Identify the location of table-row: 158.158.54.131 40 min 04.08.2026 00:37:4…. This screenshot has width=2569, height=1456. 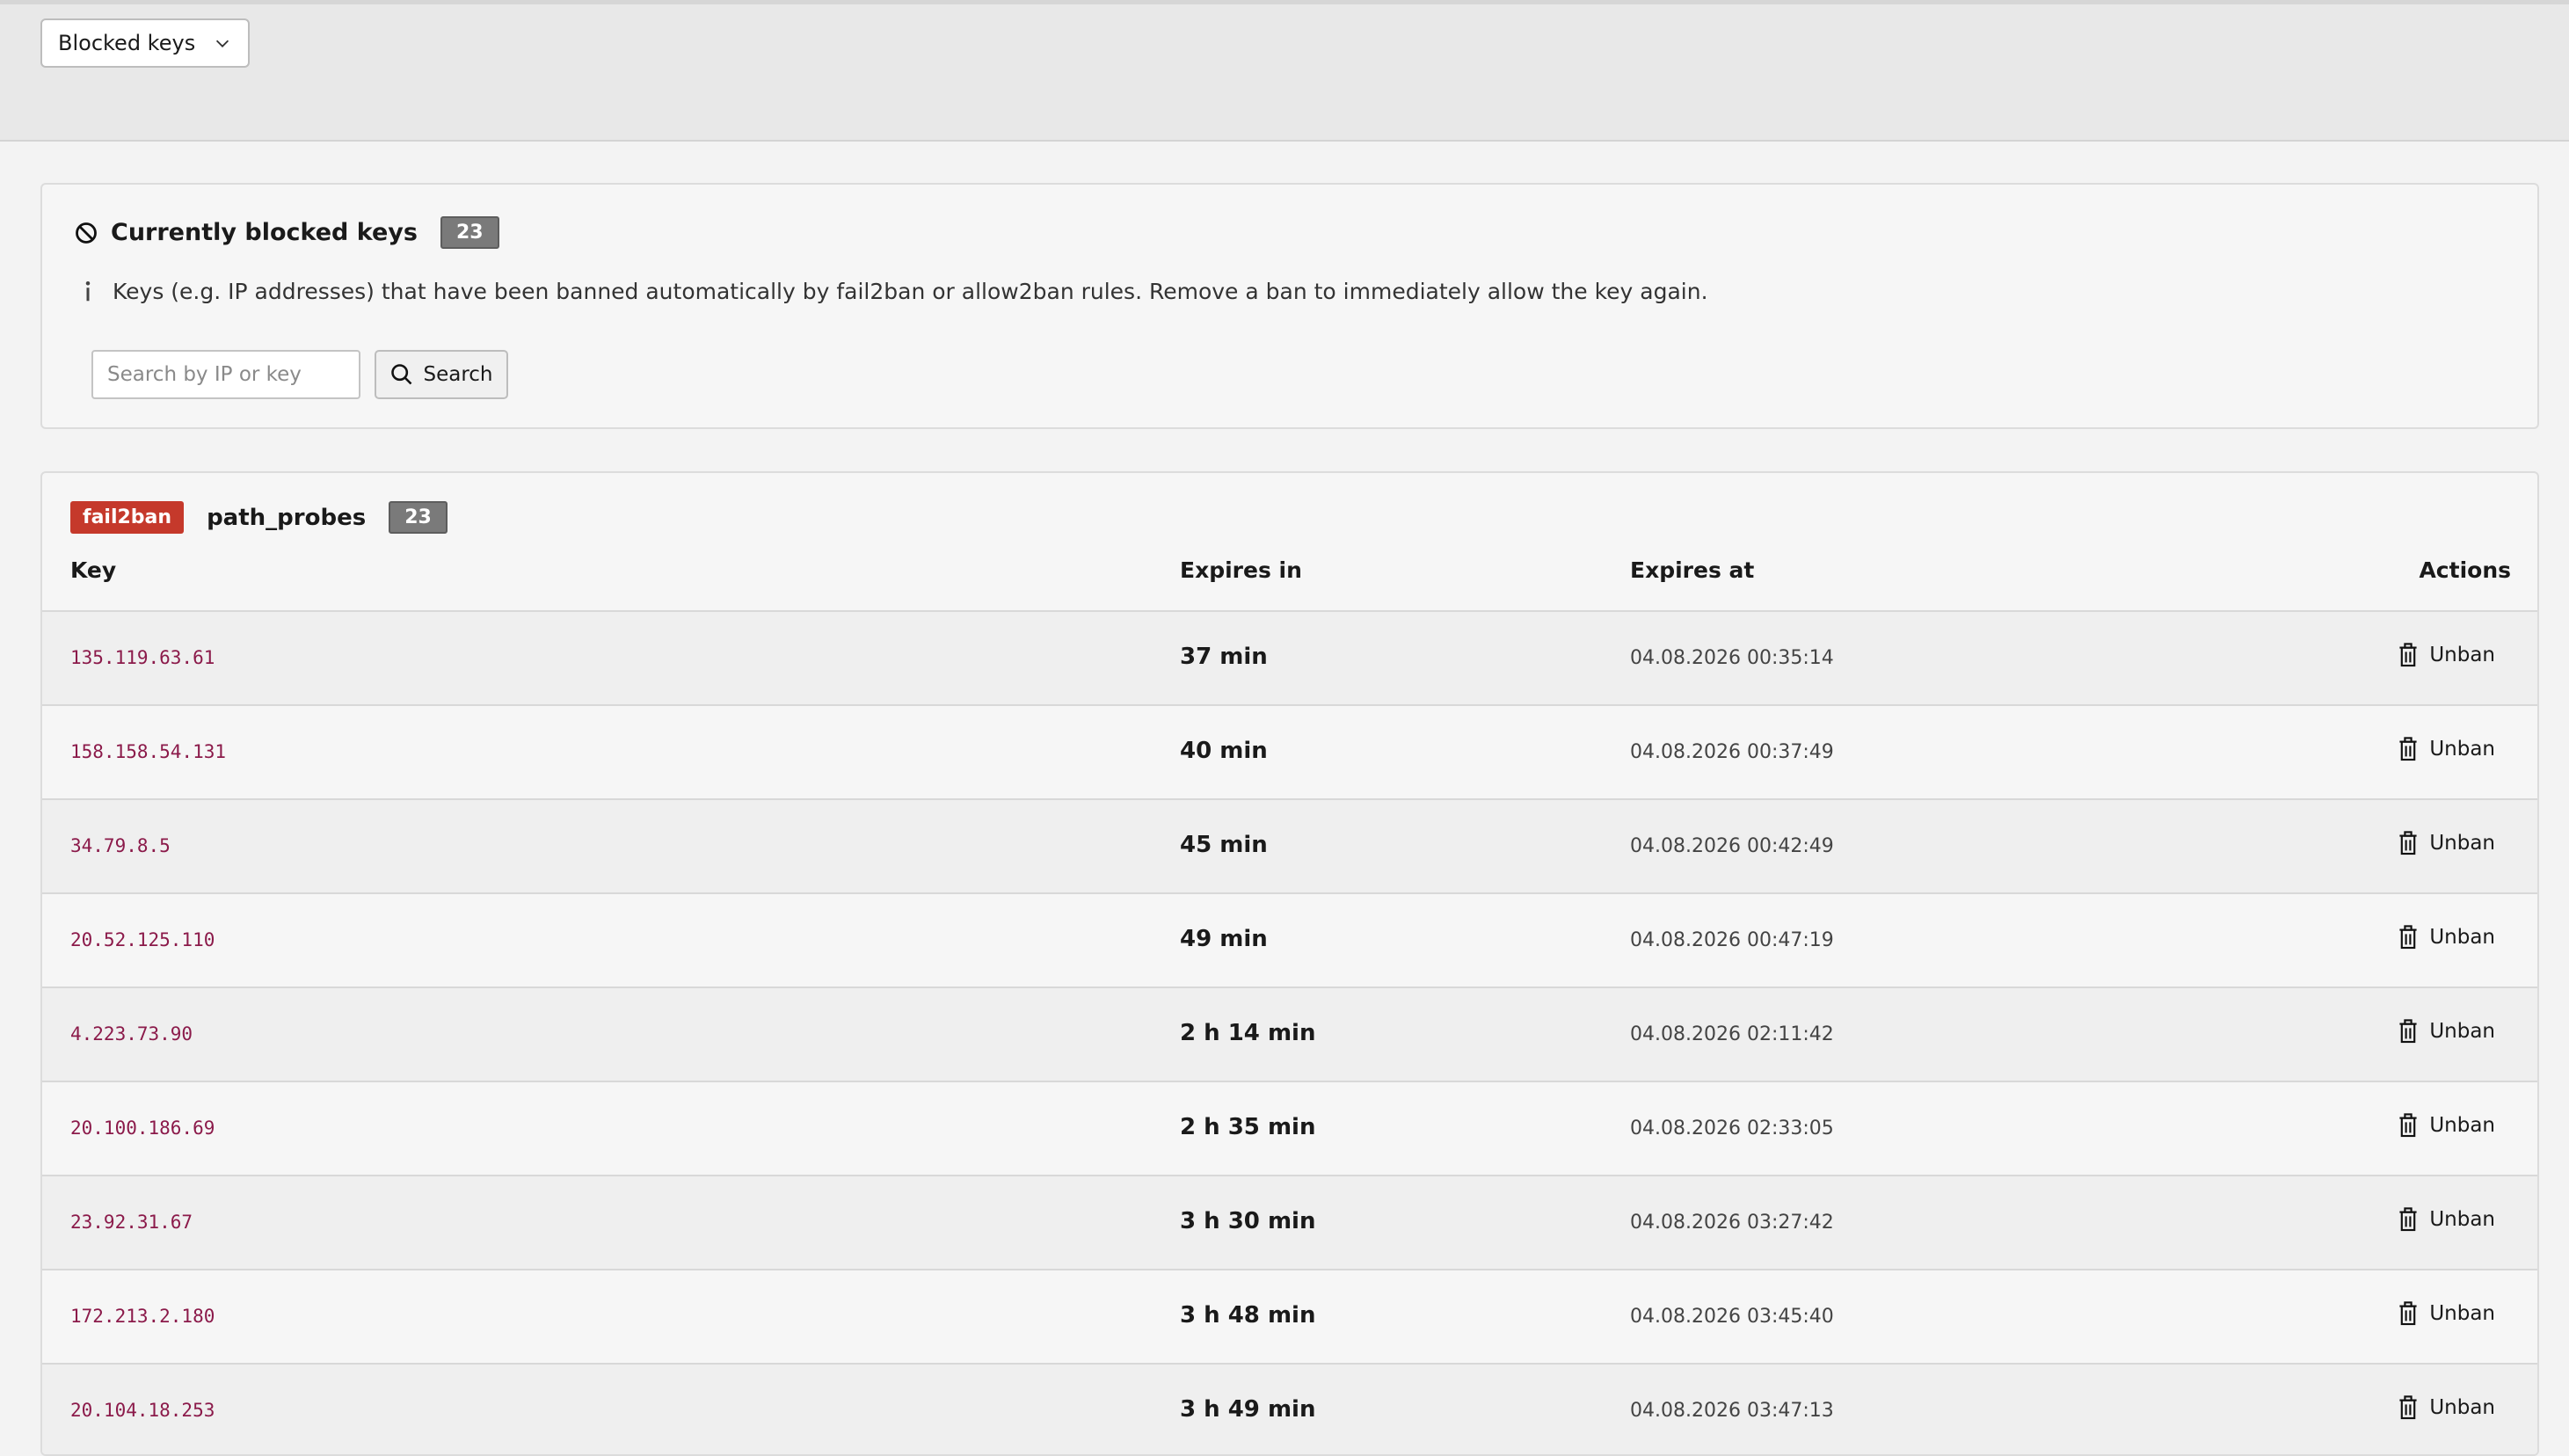
(1290, 753).